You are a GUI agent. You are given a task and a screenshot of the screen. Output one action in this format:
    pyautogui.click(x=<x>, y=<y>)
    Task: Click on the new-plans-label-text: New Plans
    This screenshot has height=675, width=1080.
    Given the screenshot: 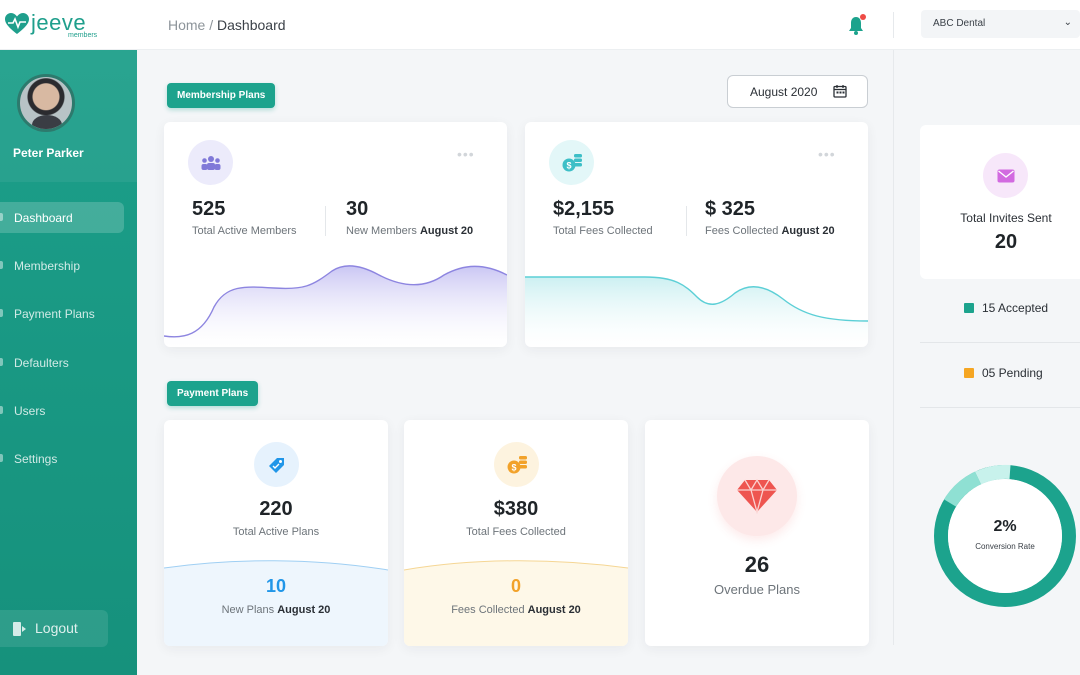 What is the action you would take?
    pyautogui.click(x=248, y=610)
    